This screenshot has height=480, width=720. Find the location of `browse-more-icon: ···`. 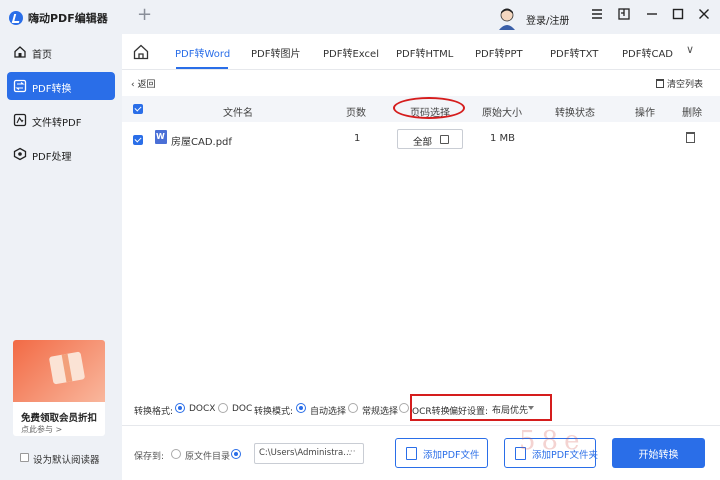

browse-more-icon: ··· is located at coordinates (351, 452).